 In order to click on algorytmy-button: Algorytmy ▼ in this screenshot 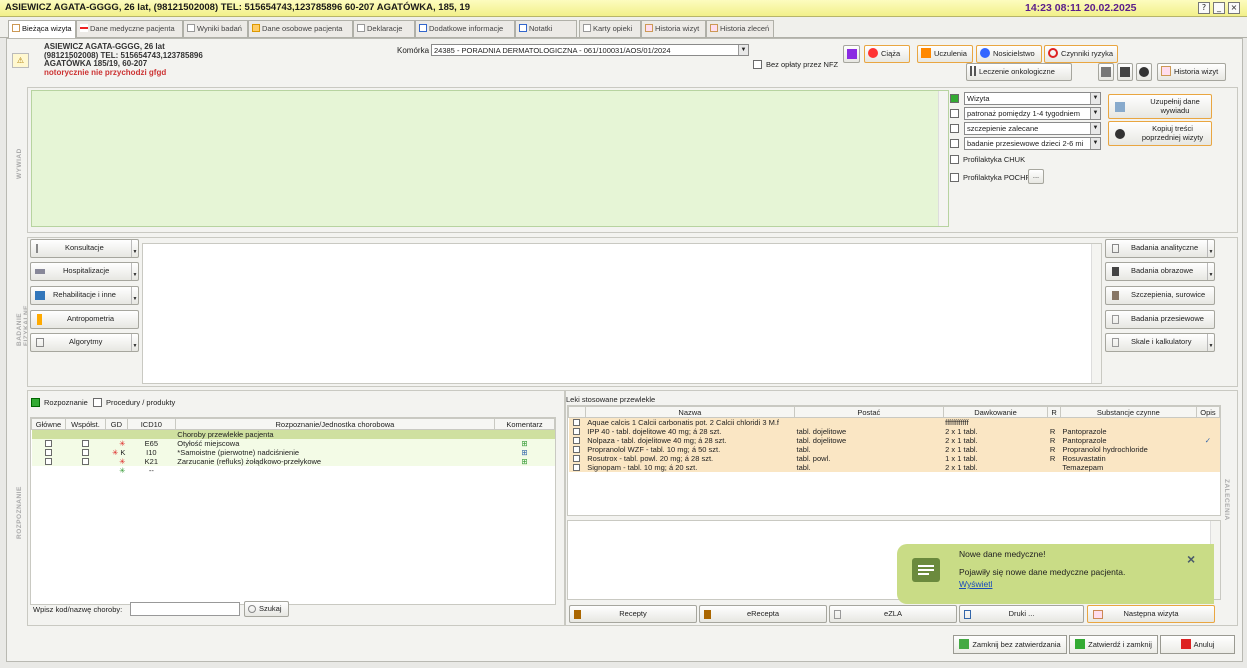, I will do `click(84, 342)`.